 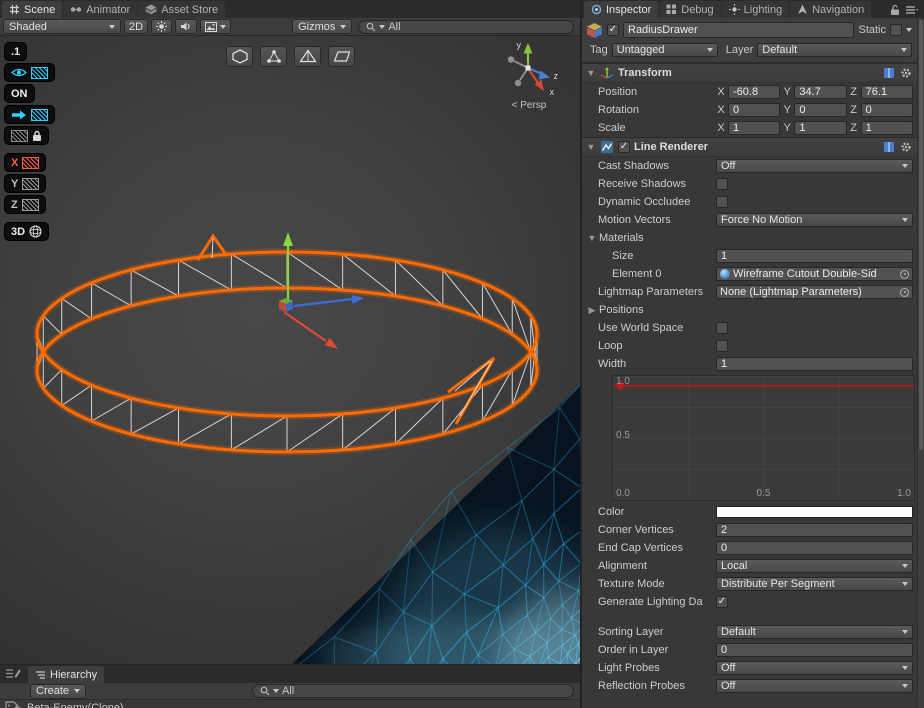 I want to click on on-toggle-button: ON, so click(x=19, y=93).